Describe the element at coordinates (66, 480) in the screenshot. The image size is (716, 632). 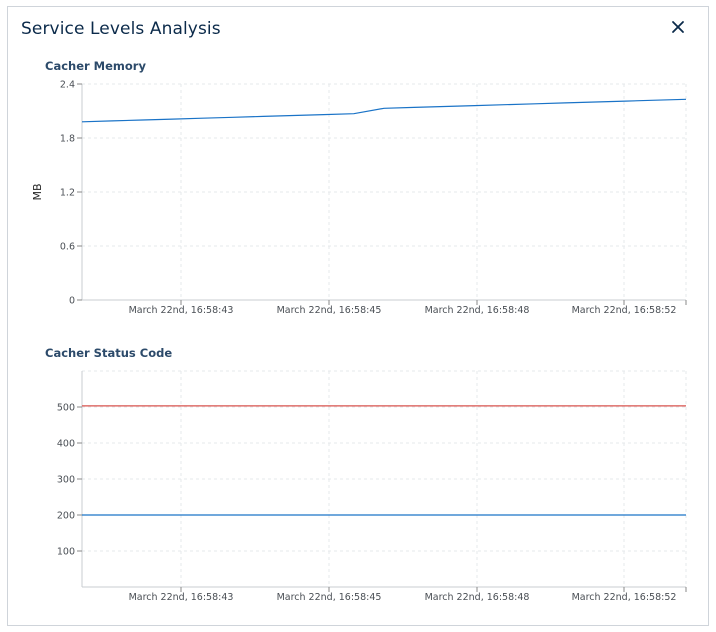
I see `y-tick-label: 300` at that location.